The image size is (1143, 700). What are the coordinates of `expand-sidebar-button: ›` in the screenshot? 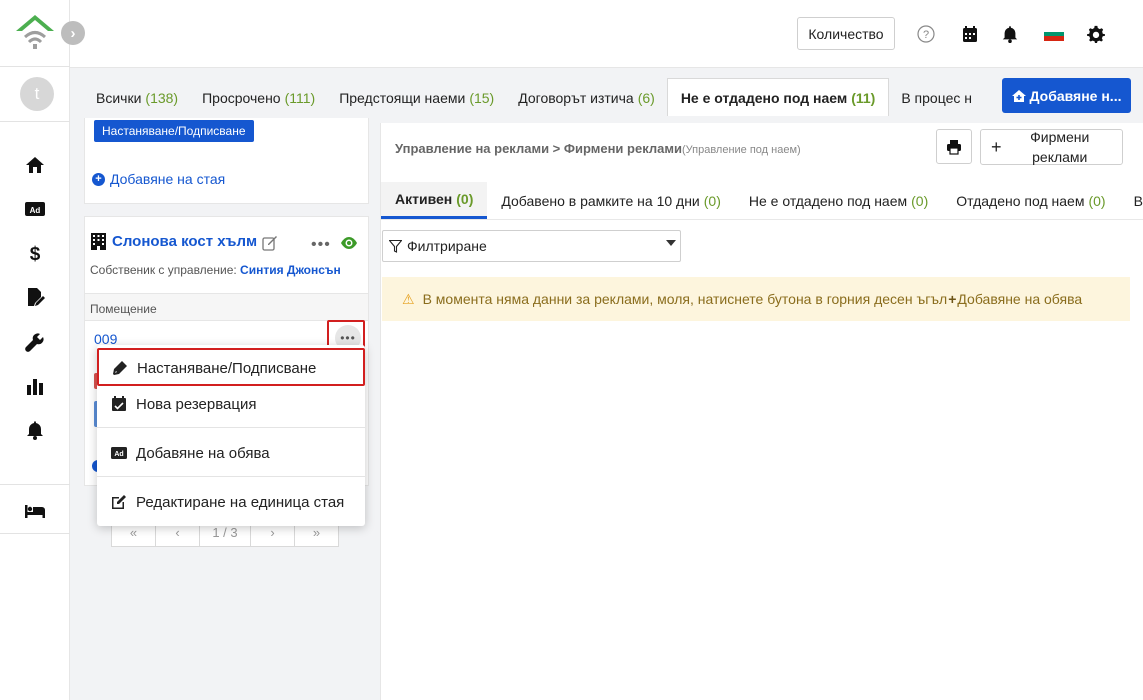 It's located at (73, 33).